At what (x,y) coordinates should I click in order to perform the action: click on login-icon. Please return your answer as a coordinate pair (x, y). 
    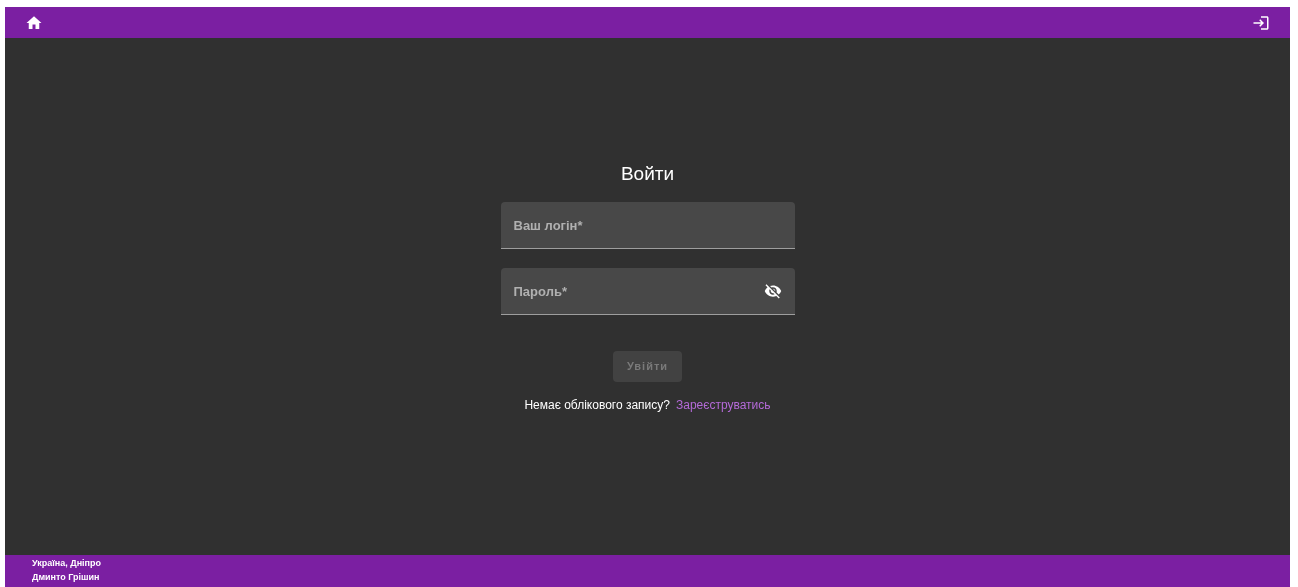
    Looking at the image, I should click on (1261, 22).